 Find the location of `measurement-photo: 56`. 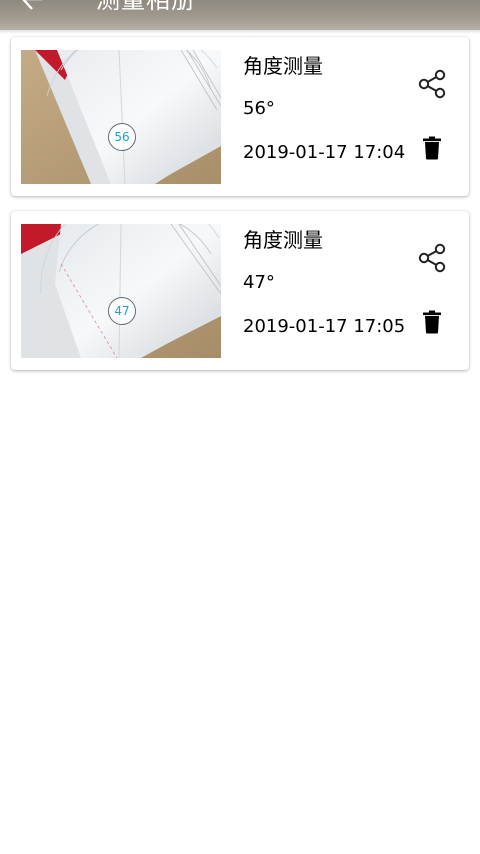

measurement-photo: 56 is located at coordinates (121, 117).